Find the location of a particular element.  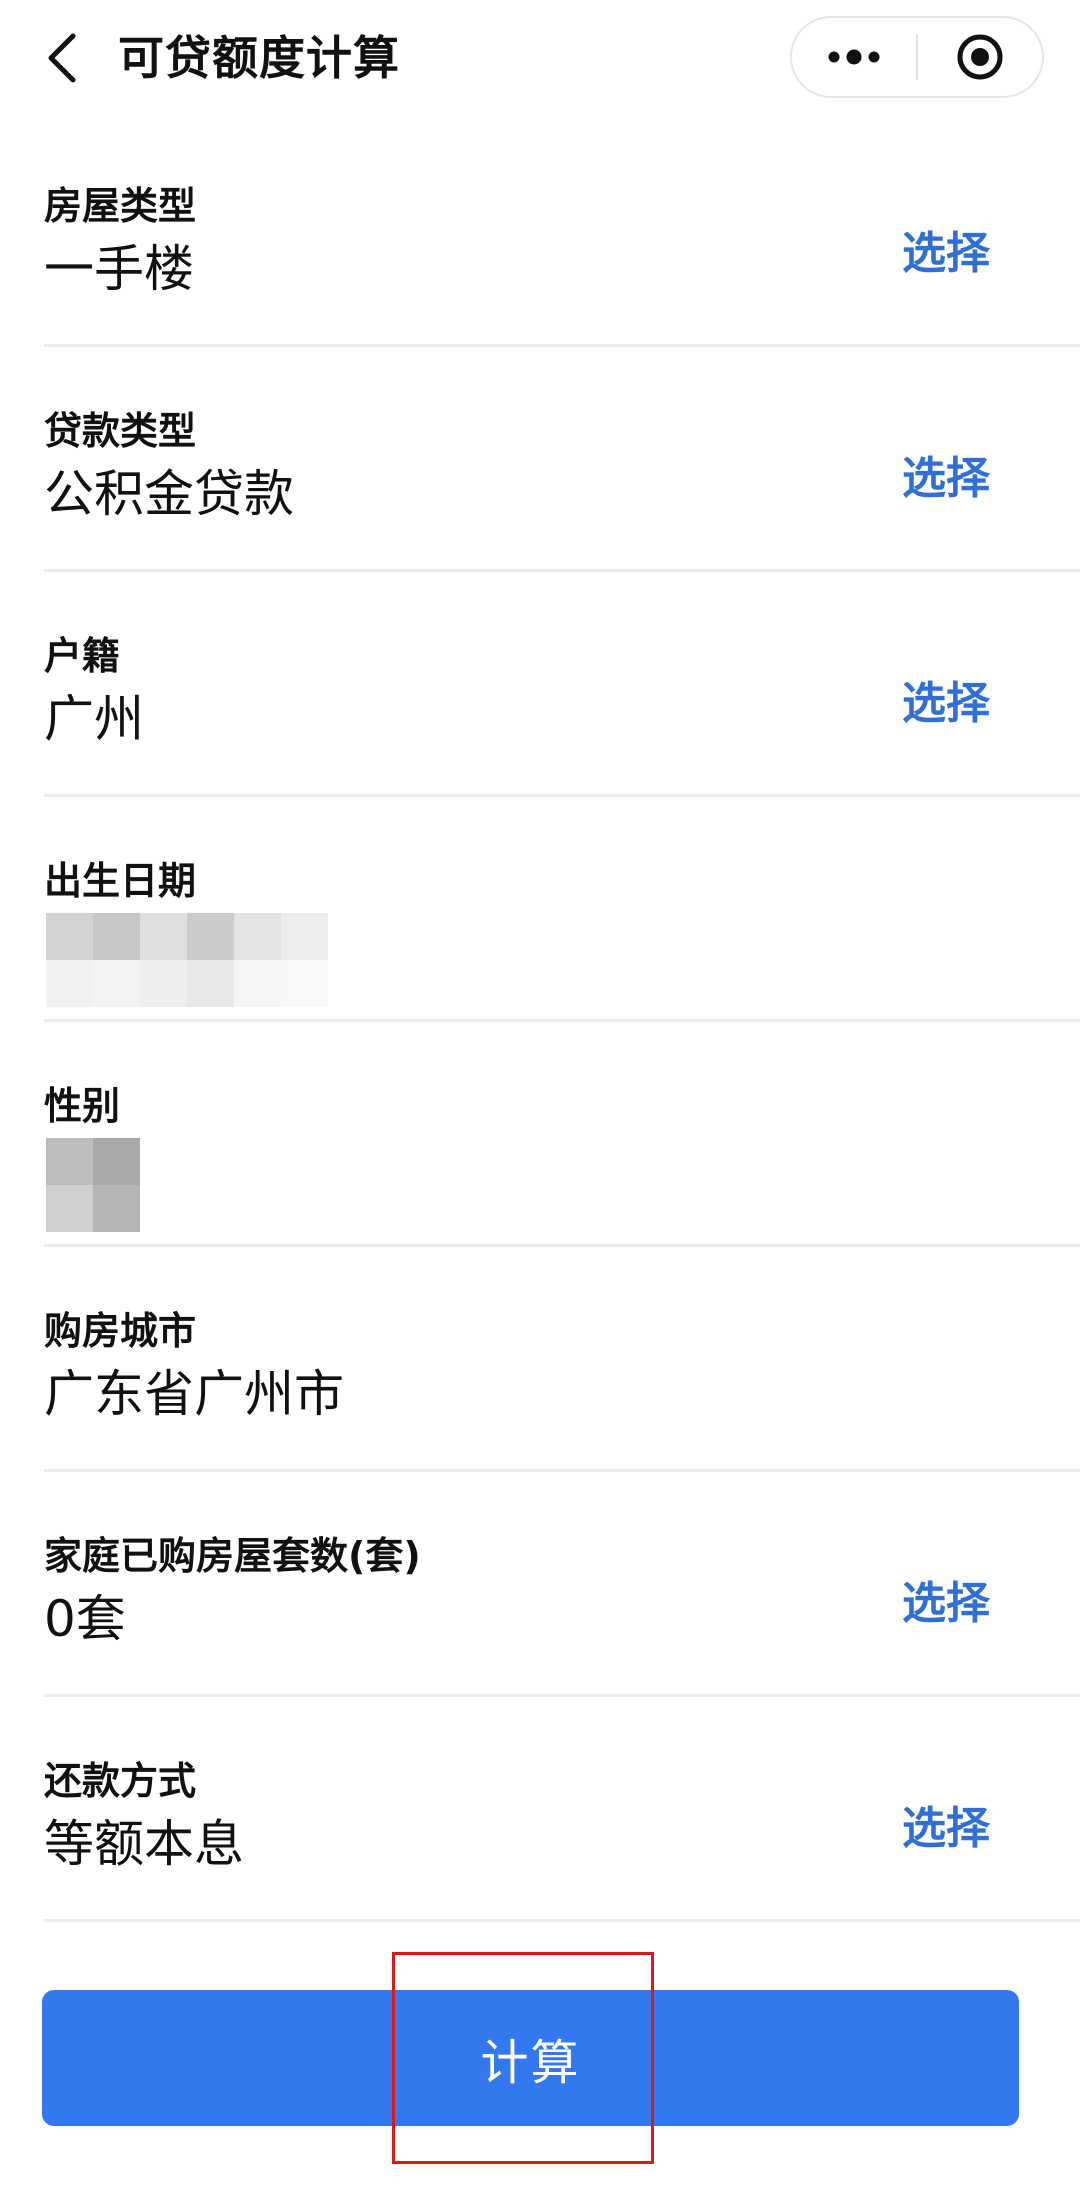

row-value: 0套 is located at coordinates (85, 1619).